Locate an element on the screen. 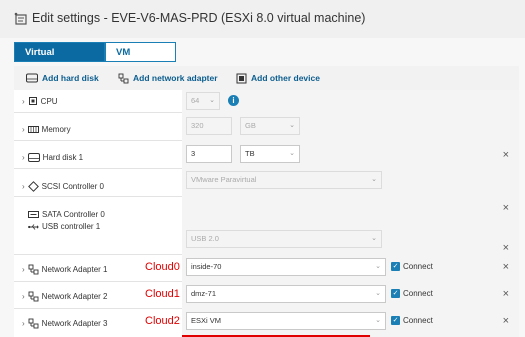 The height and width of the screenshot is (337, 525). memory-row: › Memory 320 GB ⌄ is located at coordinates (266, 126).